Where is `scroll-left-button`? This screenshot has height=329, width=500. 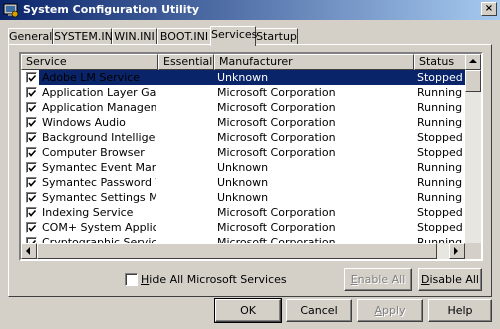
scroll-left-button is located at coordinates (29, 251).